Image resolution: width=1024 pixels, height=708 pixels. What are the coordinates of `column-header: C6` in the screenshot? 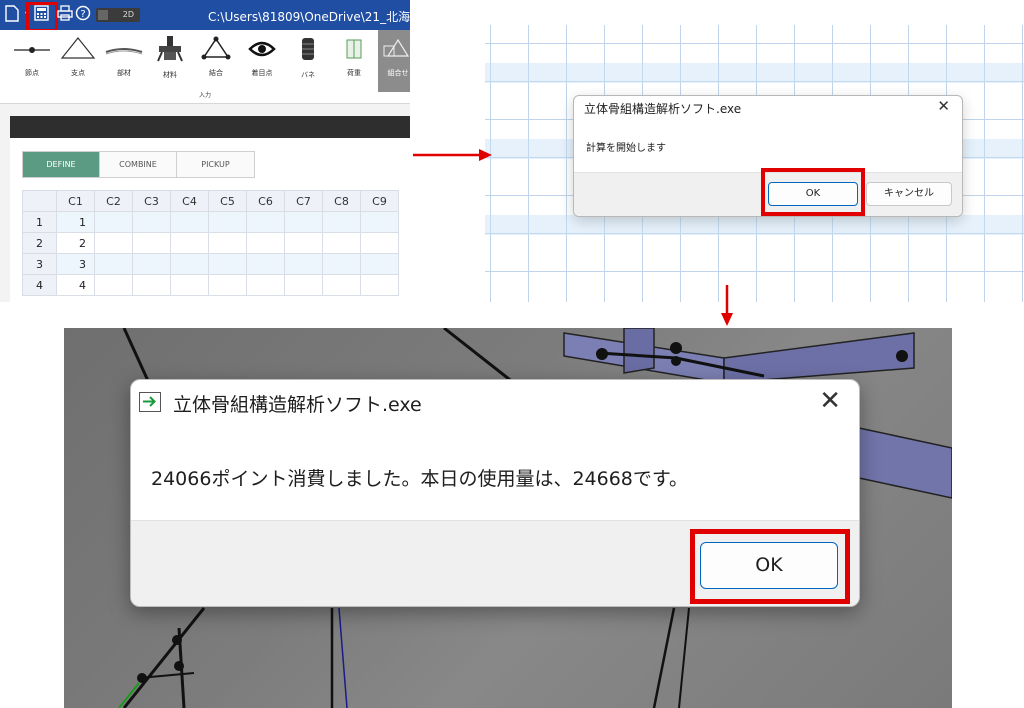 It's located at (265, 201).